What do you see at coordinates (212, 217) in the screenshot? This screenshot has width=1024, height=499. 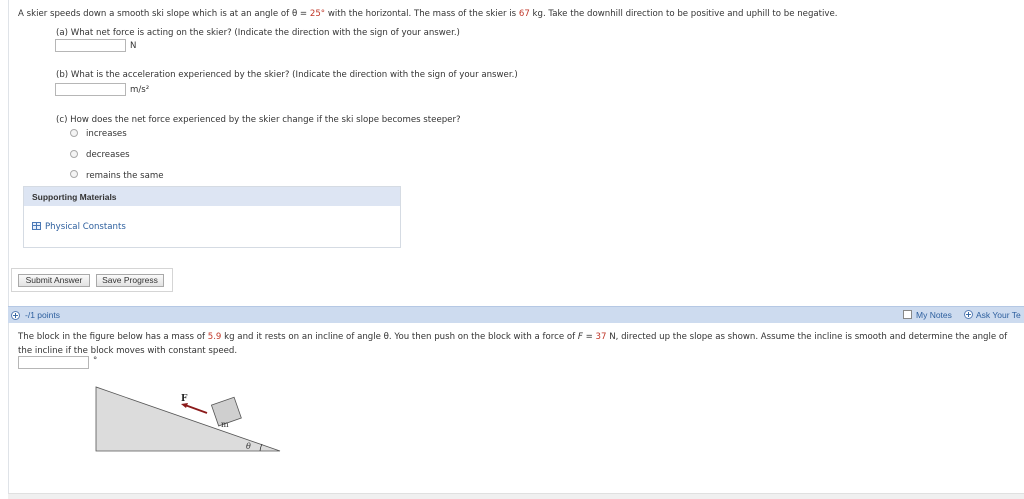 I see `supporting-materials-panel: Supporting Materials Physical Constants` at bounding box center [212, 217].